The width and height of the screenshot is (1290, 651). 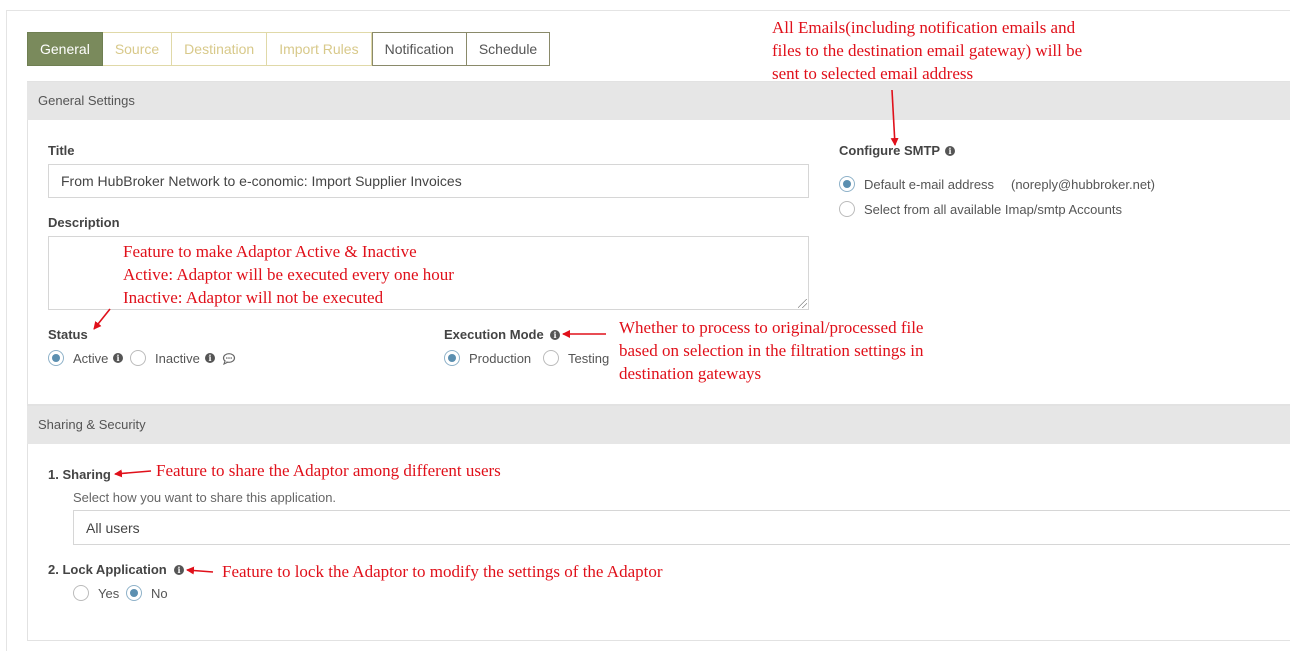 I want to click on smtp-annotation-line: sent to selected email address, so click(x=873, y=73).